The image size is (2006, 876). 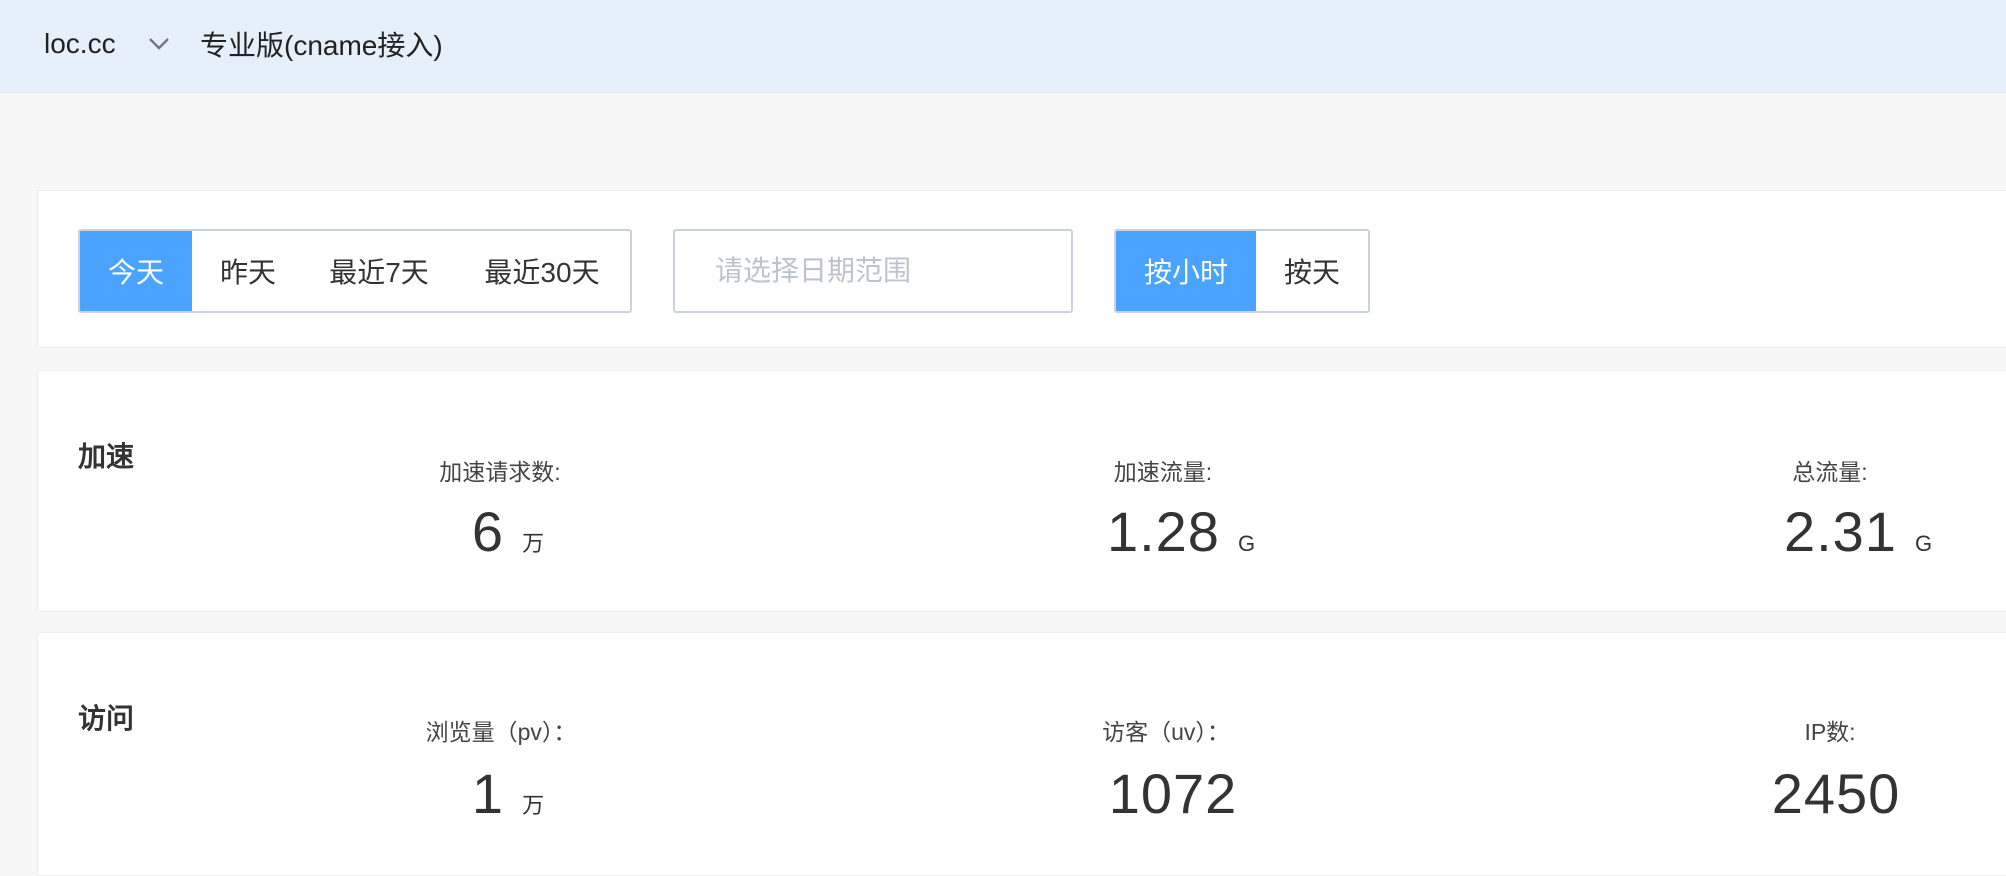 I want to click on top-bar: loc.cc 专业版(cname接入), so click(x=1003, y=46).